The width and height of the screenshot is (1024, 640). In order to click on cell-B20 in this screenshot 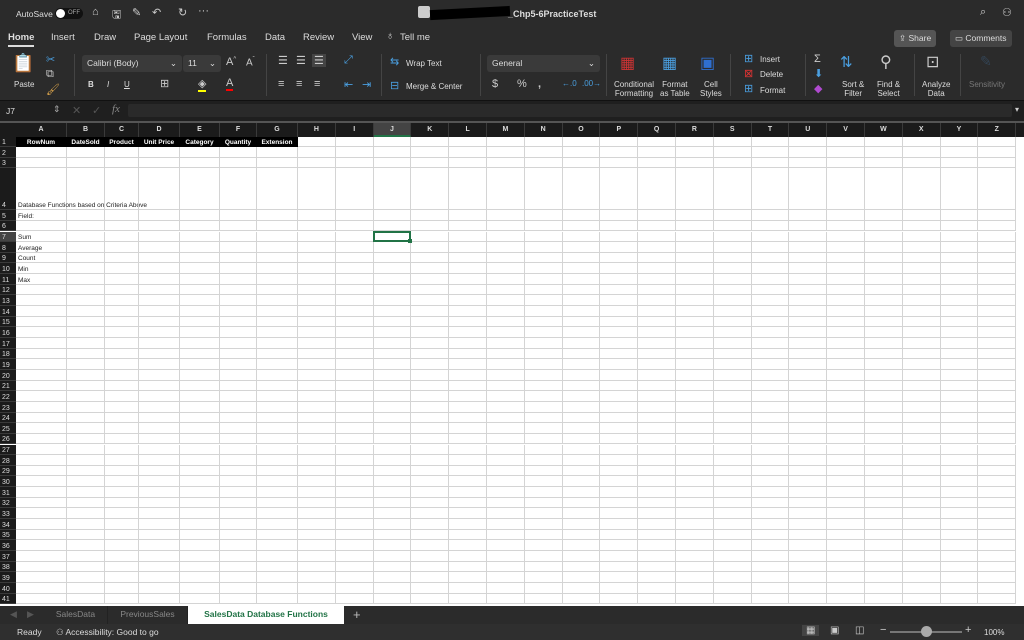, I will do `click(86, 375)`.